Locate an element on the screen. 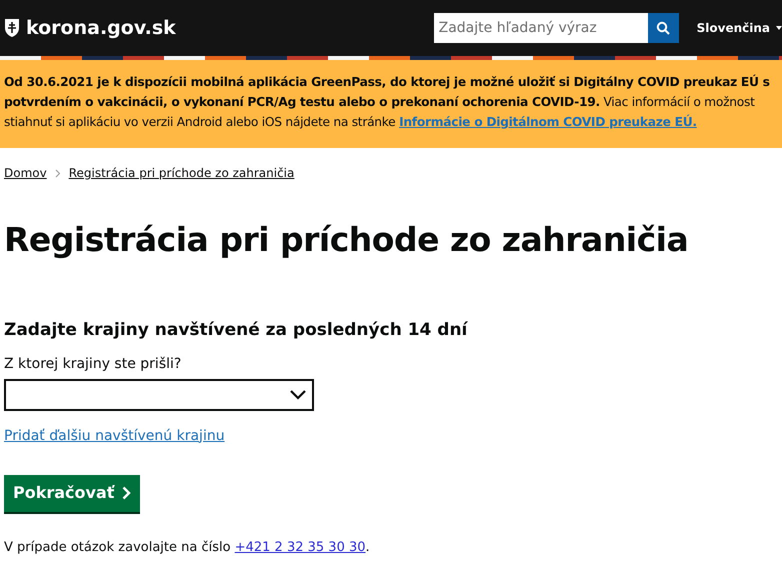  breadcrumb-link: Domov is located at coordinates (25, 173).